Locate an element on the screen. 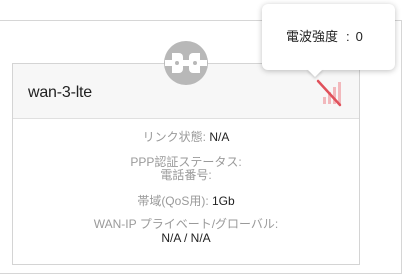  wan-ip-value: N/A / N/A is located at coordinates (186, 238).